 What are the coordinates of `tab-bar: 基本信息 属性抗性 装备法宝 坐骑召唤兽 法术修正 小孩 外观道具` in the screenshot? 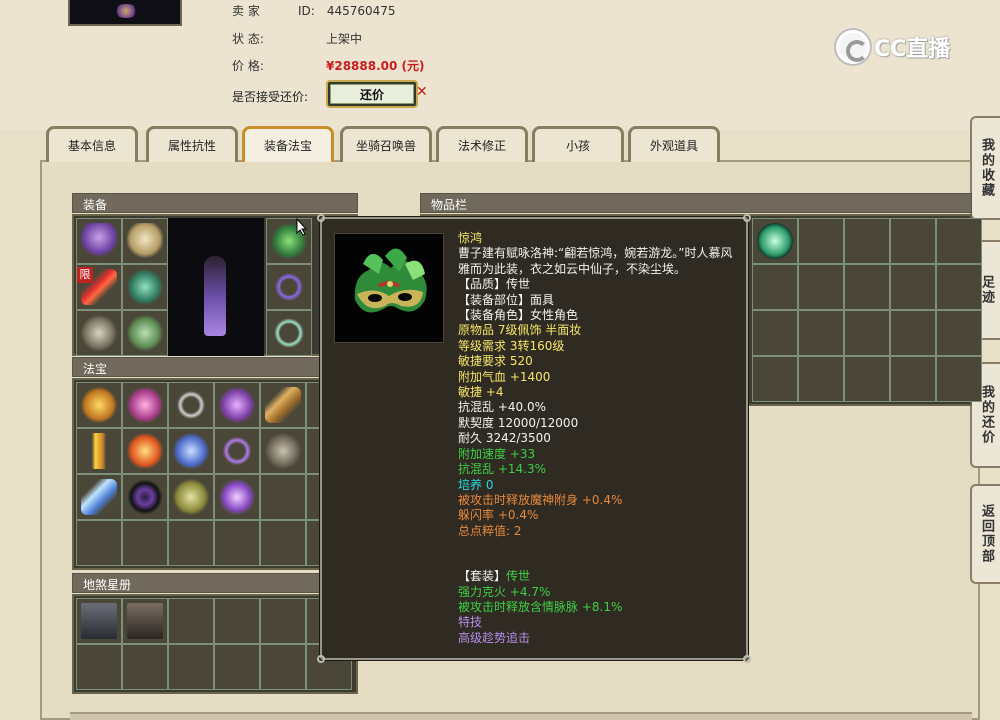 It's located at (396, 143).